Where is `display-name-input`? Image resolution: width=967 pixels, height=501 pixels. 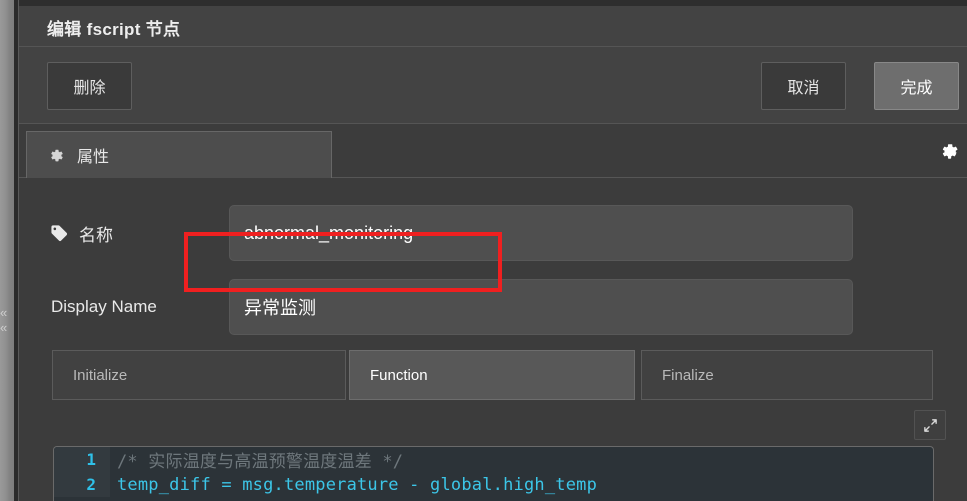
display-name-input is located at coordinates (541, 307).